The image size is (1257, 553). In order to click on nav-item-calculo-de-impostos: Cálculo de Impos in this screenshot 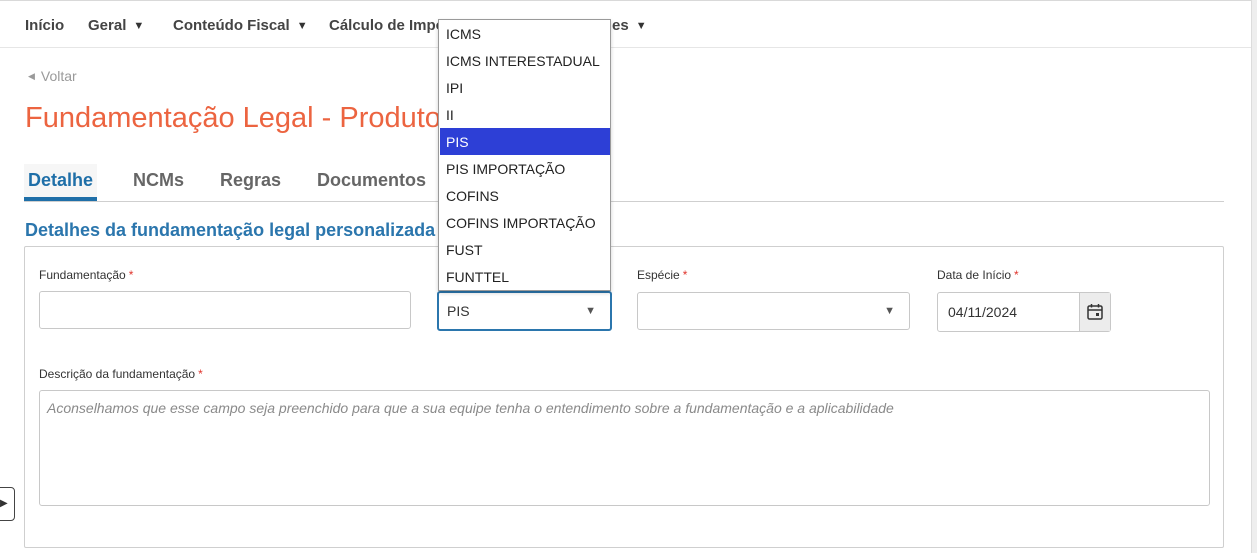, I will do `click(391, 25)`.